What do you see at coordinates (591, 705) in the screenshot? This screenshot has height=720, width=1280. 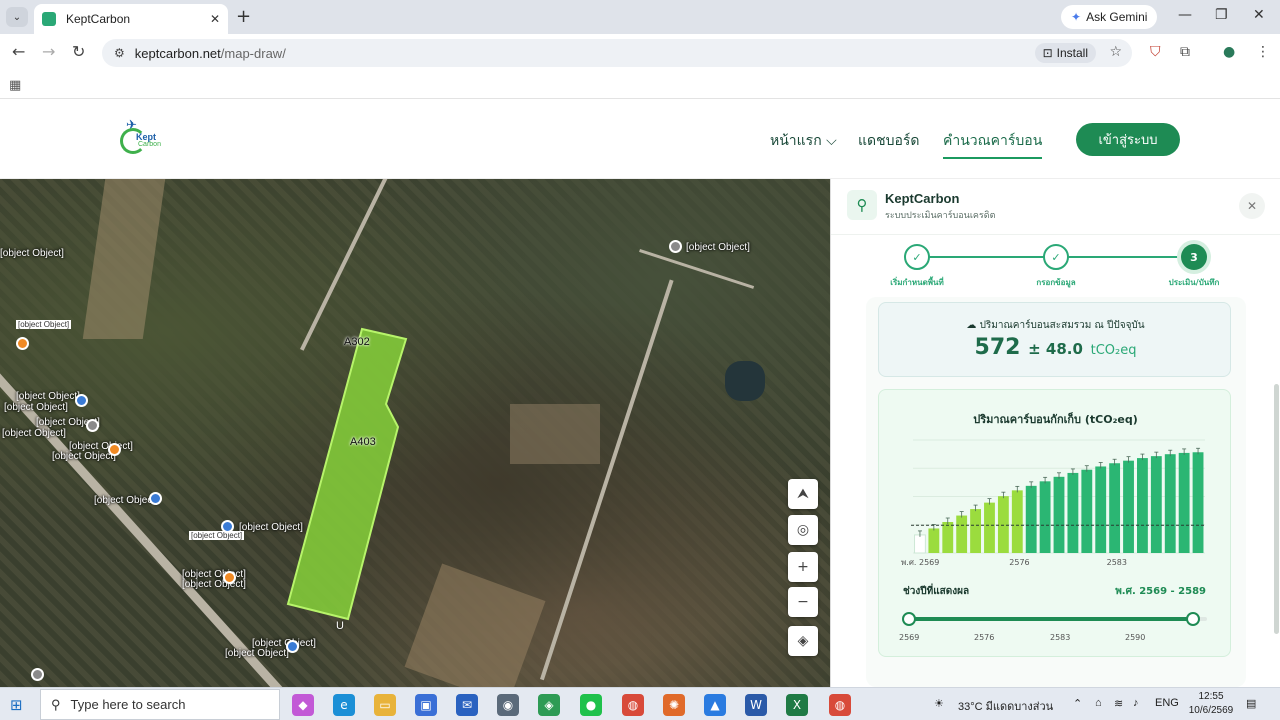 I see `line-icon: ●` at bounding box center [591, 705].